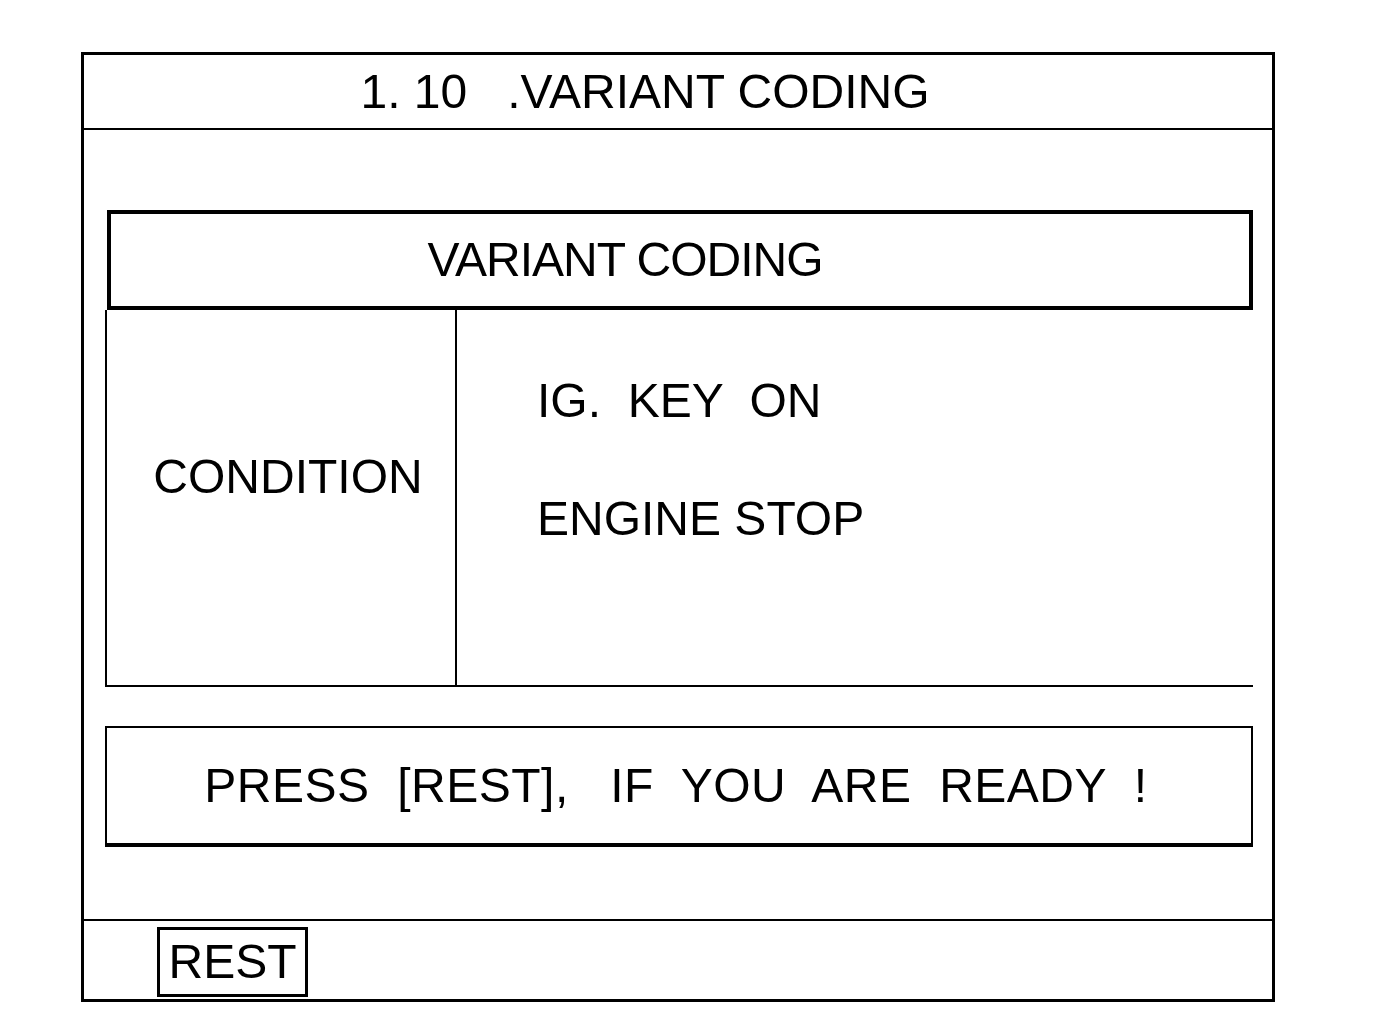 Image resolution: width=1376 pixels, height=1030 pixels. Describe the element at coordinates (282, 497) in the screenshot. I see `condition-label: CONDITION` at that location.